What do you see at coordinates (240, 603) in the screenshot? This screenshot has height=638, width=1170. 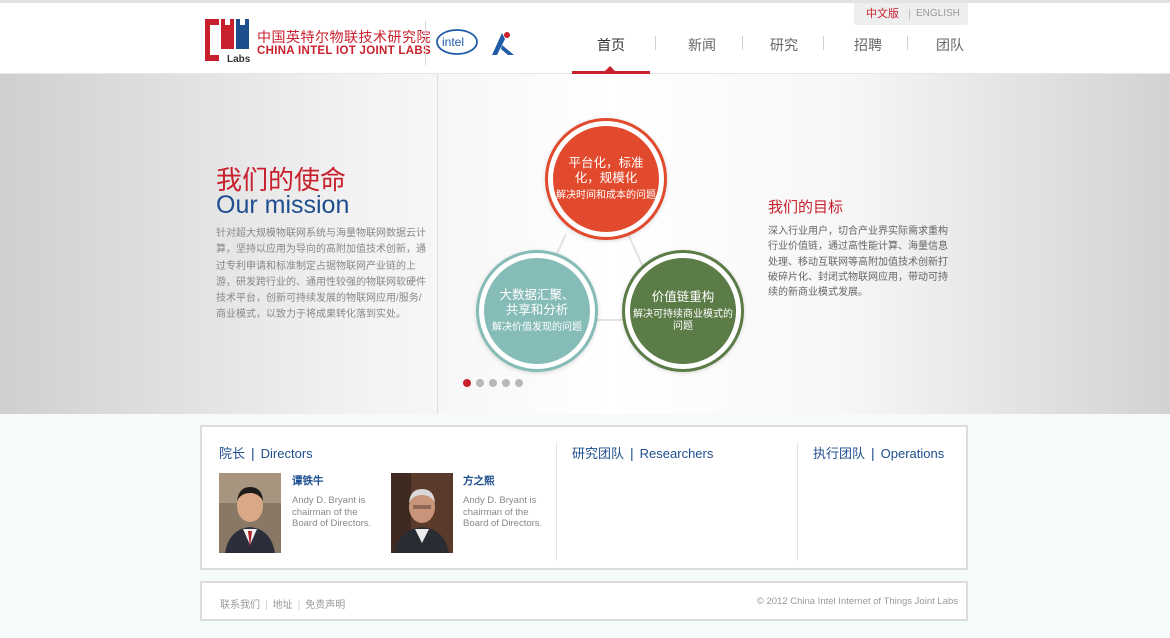 I see `footer-link-contact: 联系我们` at bounding box center [240, 603].